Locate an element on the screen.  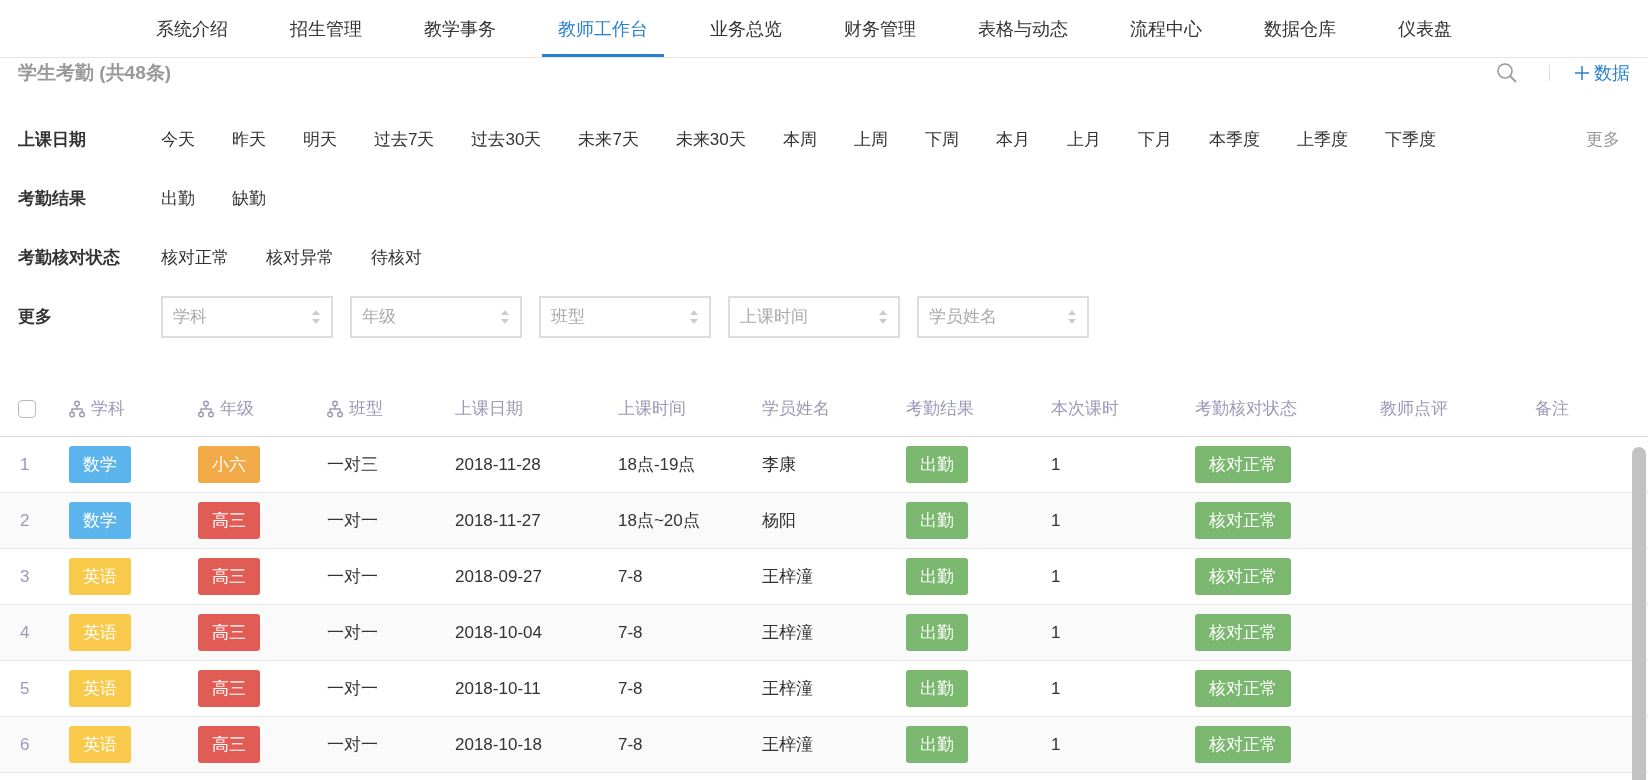
filter-option: 出勤 is located at coordinates (178, 198).